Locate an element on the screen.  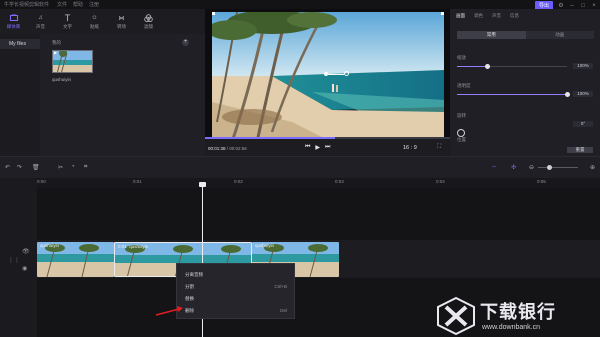
tool-label: 媒体库 is located at coordinates (13, 26).